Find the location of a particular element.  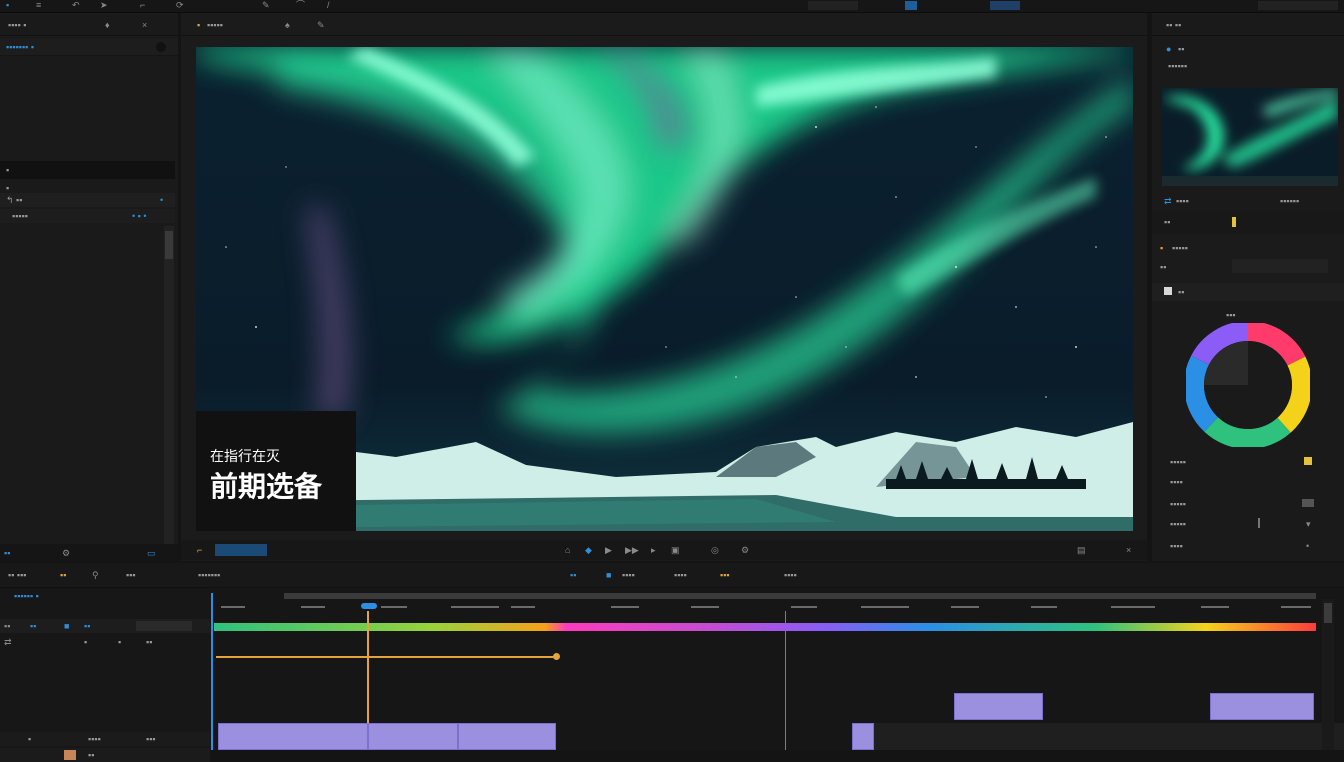

param-toggle is located at coordinates (1308, 503).